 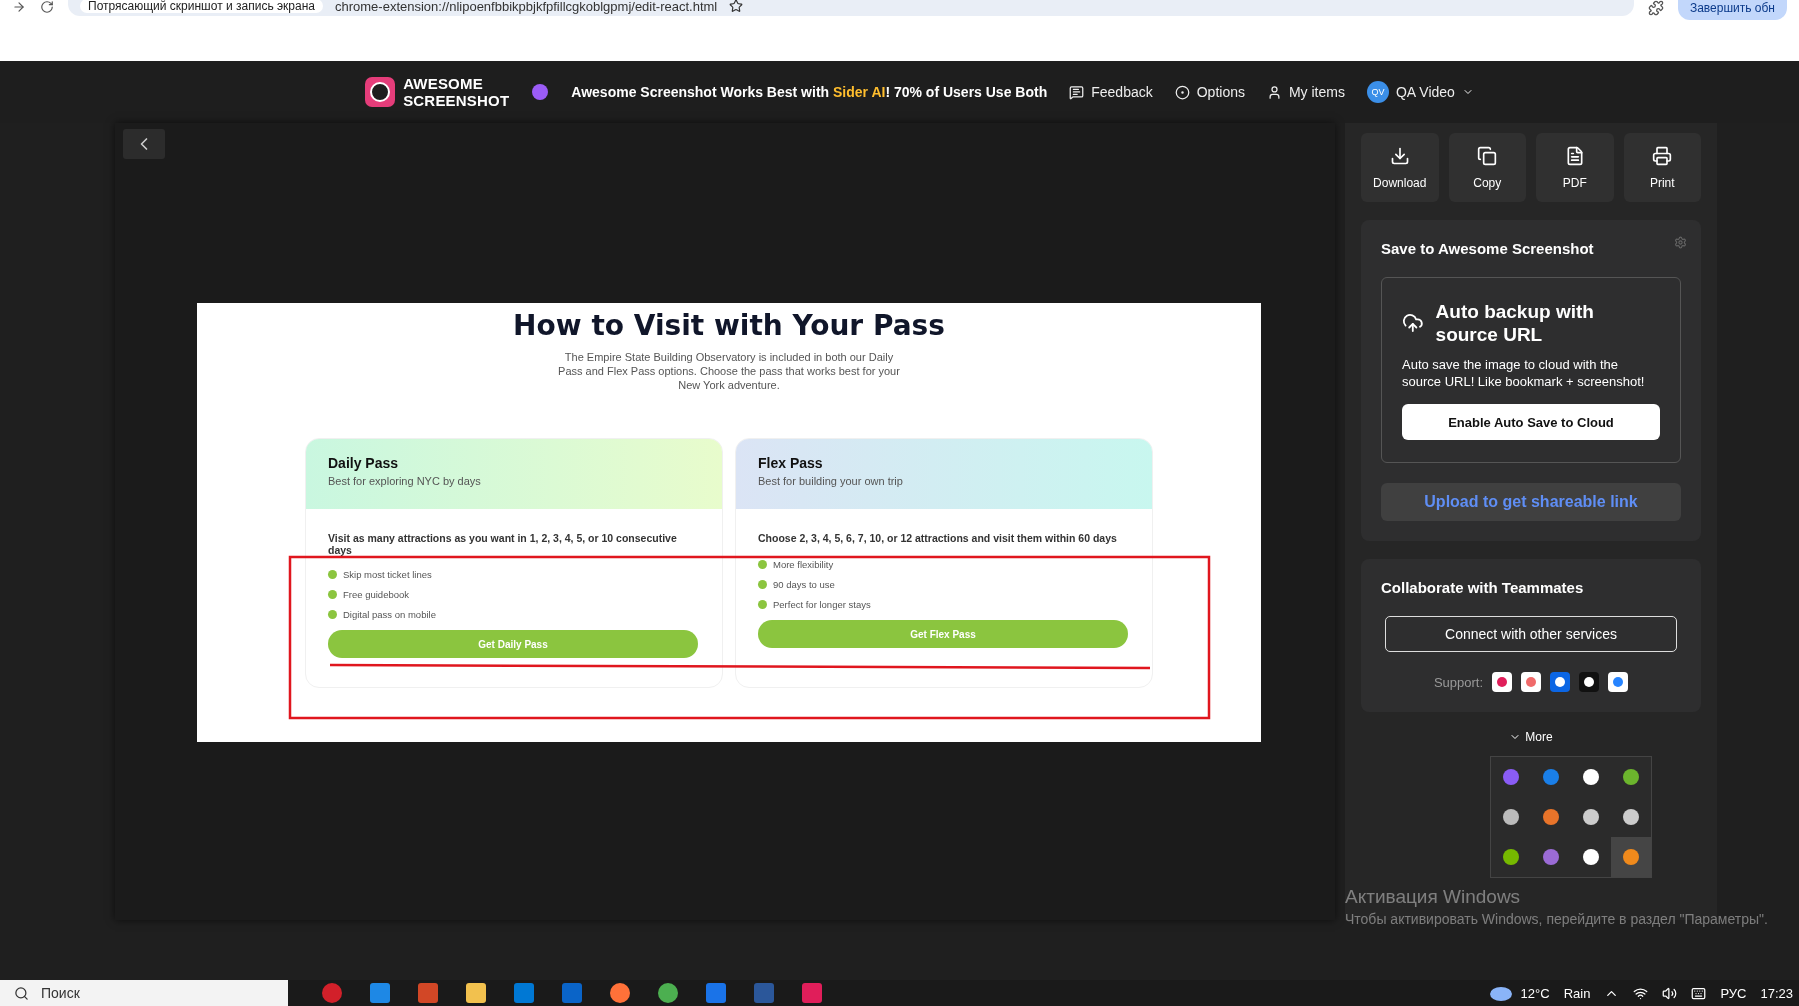 I want to click on card-heading: Collaborate with Teammates, so click(x=1483, y=587).